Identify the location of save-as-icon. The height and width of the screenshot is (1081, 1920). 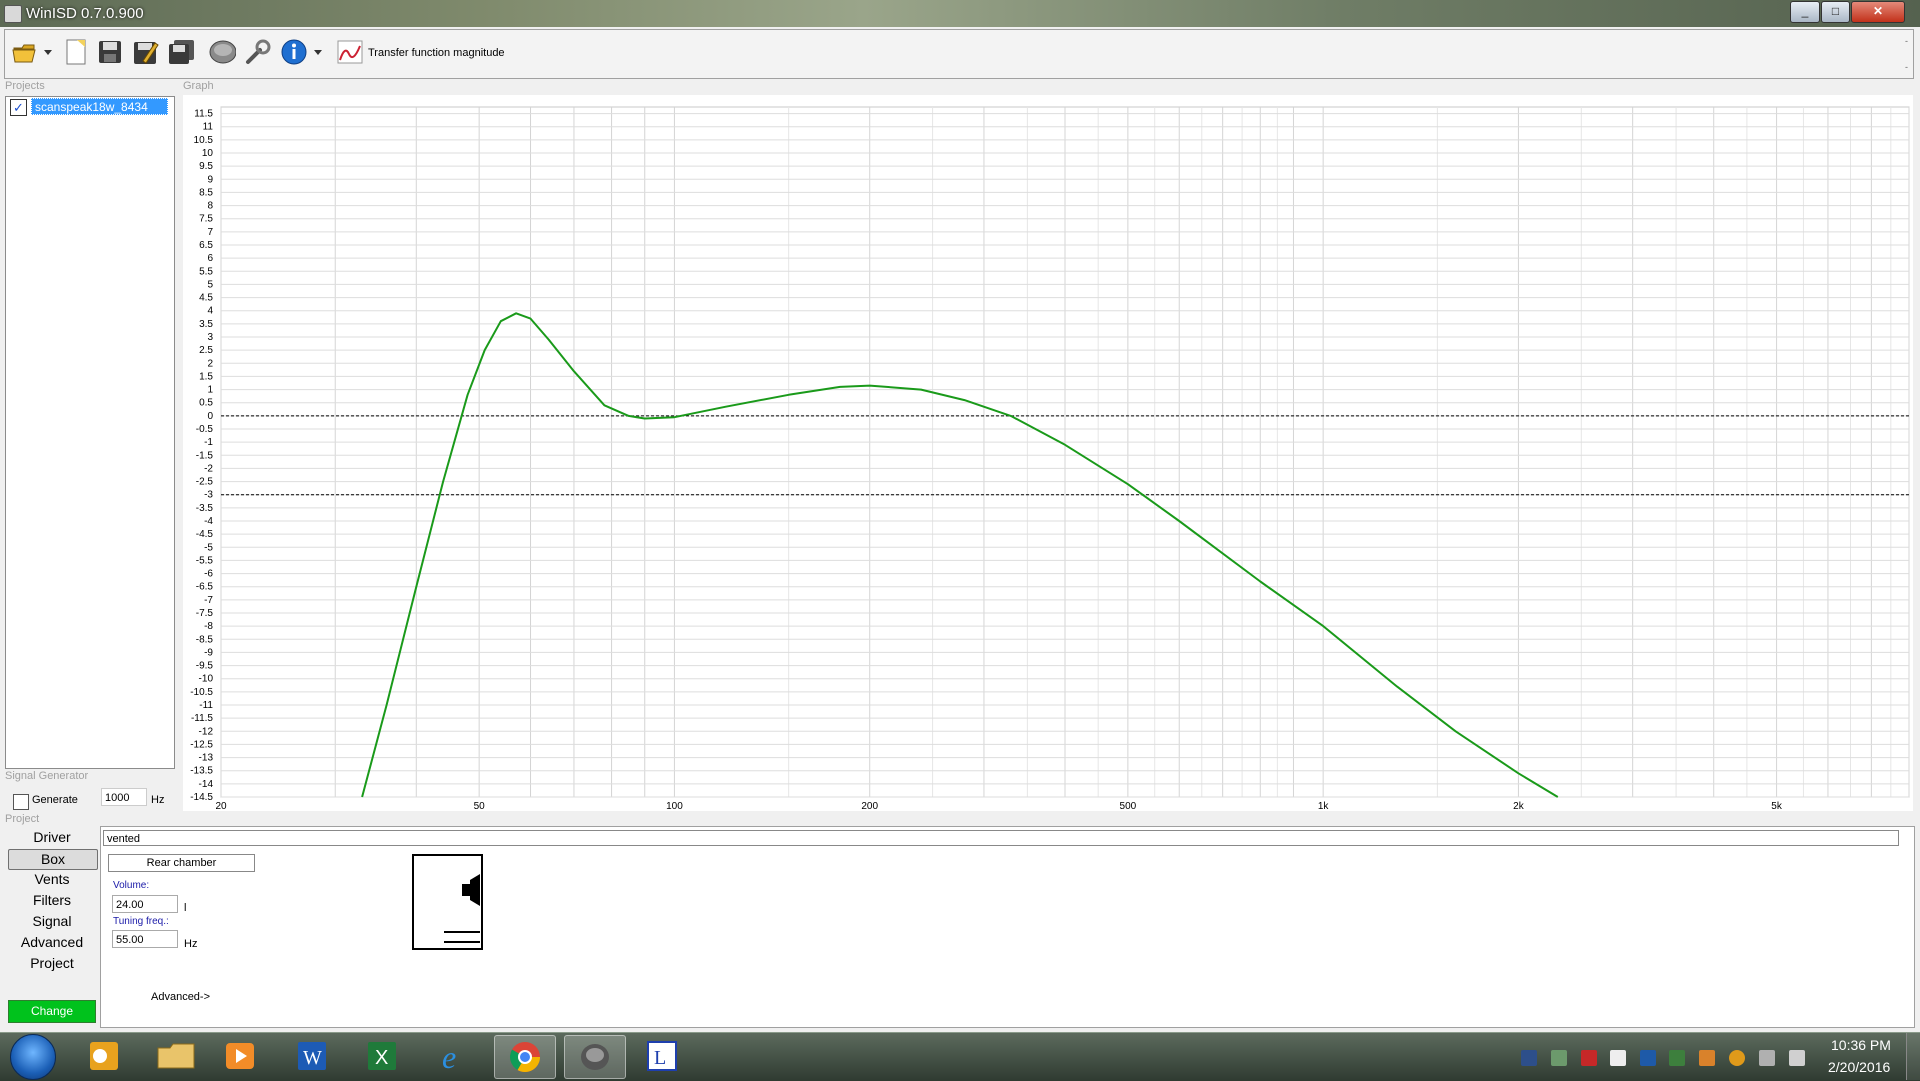
(146, 52).